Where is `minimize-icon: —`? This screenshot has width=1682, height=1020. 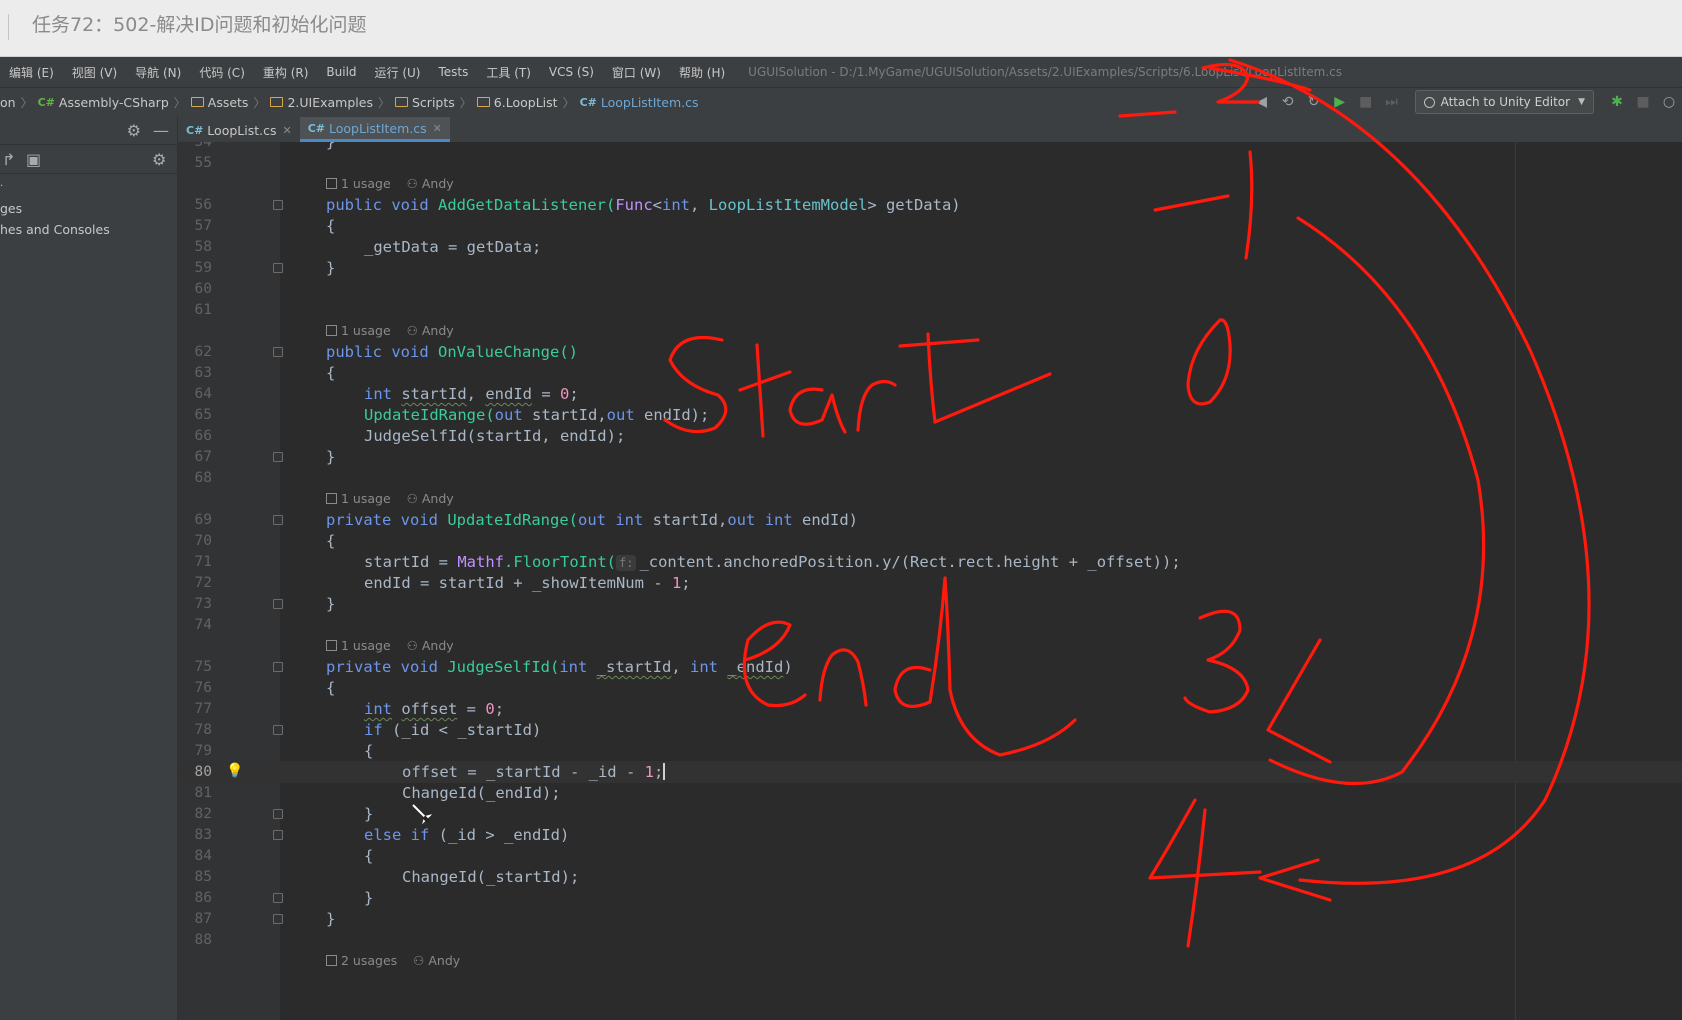 minimize-icon: — is located at coordinates (161, 130).